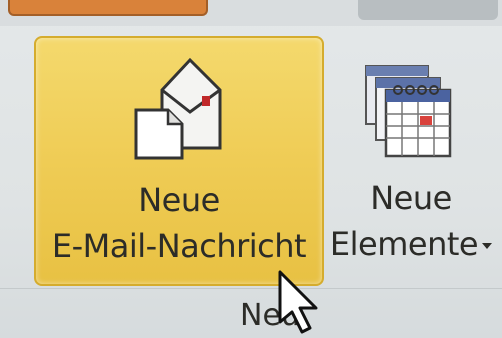  What do you see at coordinates (108, 8) in the screenshot?
I see `ribbon-tab-left` at bounding box center [108, 8].